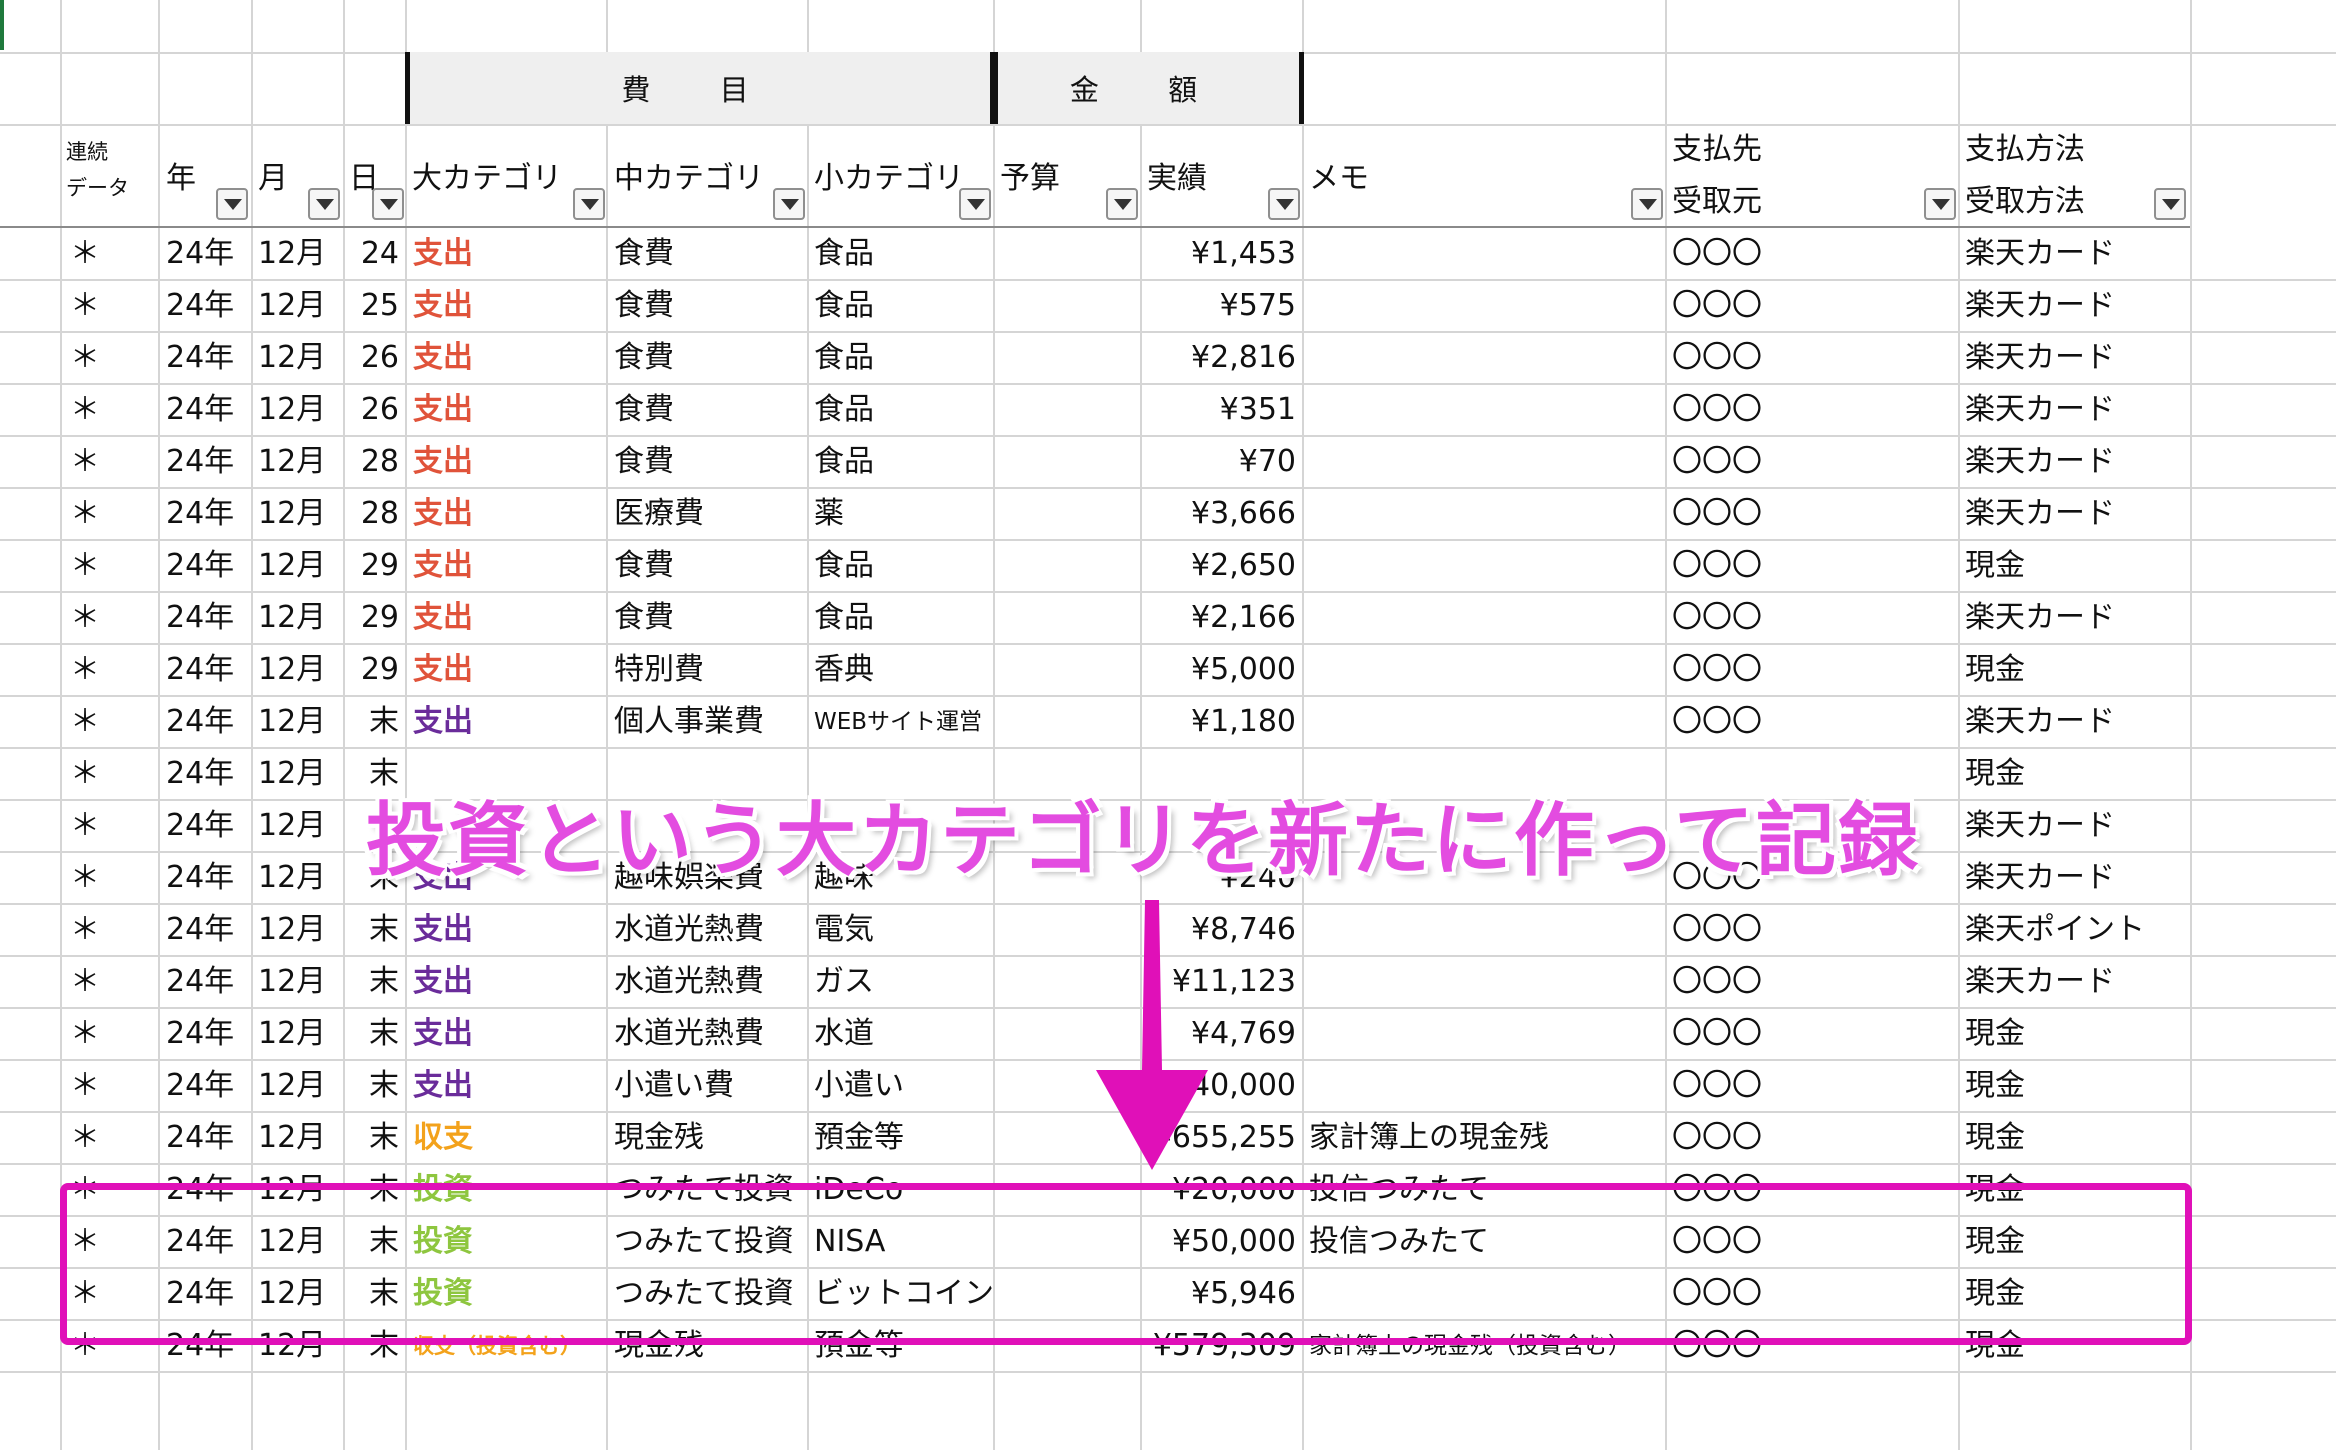 The image size is (2336, 1450). Describe the element at coordinates (1220, 462) in the screenshot. I see `actual-cell: ¥70` at that location.